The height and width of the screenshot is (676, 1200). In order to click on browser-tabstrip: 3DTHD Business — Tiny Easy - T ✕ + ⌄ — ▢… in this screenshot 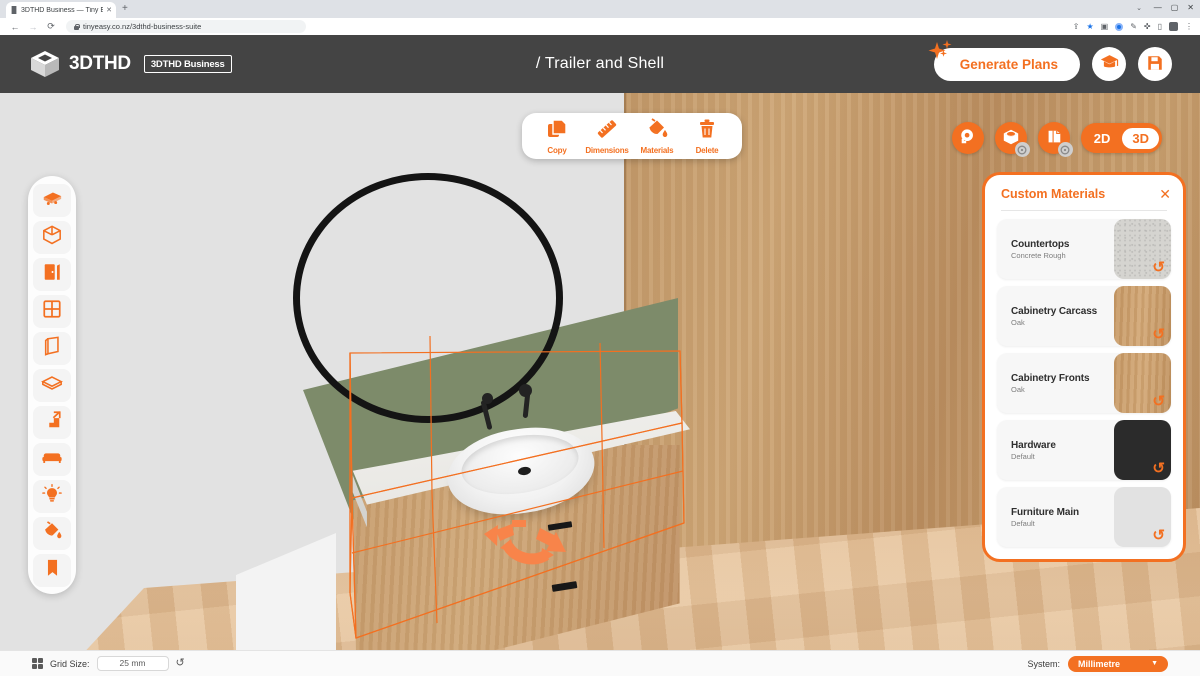, I will do `click(600, 9)`.